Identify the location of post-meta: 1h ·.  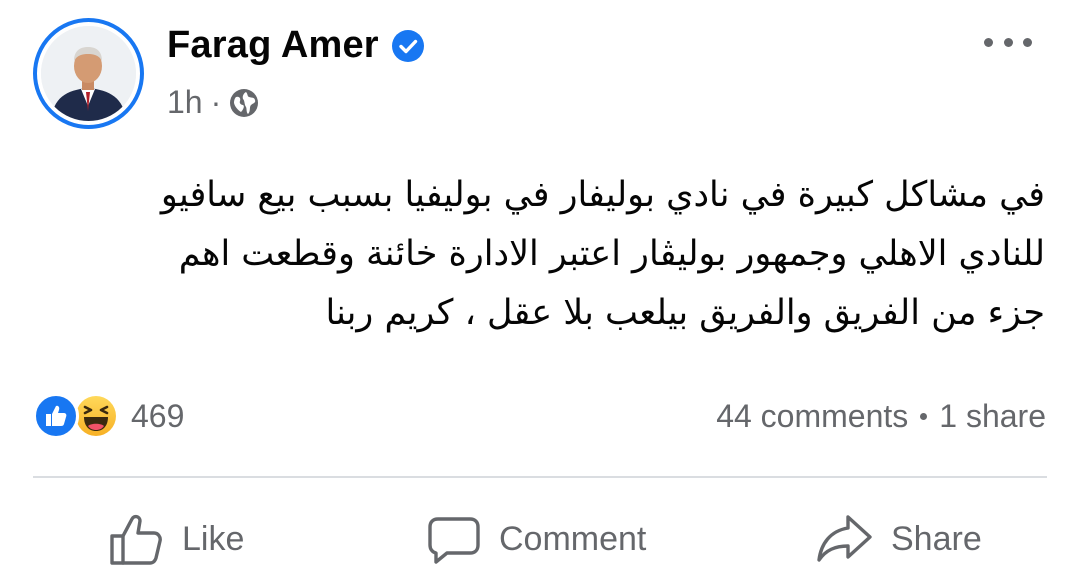
(213, 102).